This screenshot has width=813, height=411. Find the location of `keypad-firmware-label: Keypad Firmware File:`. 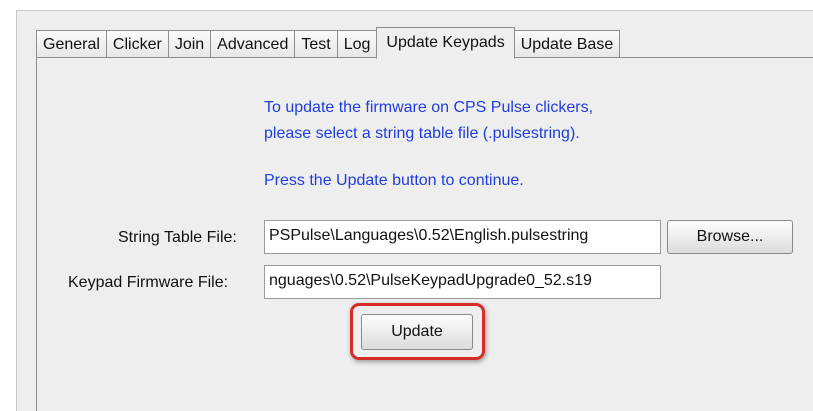

keypad-firmware-label: Keypad Firmware File: is located at coordinates (148, 282).